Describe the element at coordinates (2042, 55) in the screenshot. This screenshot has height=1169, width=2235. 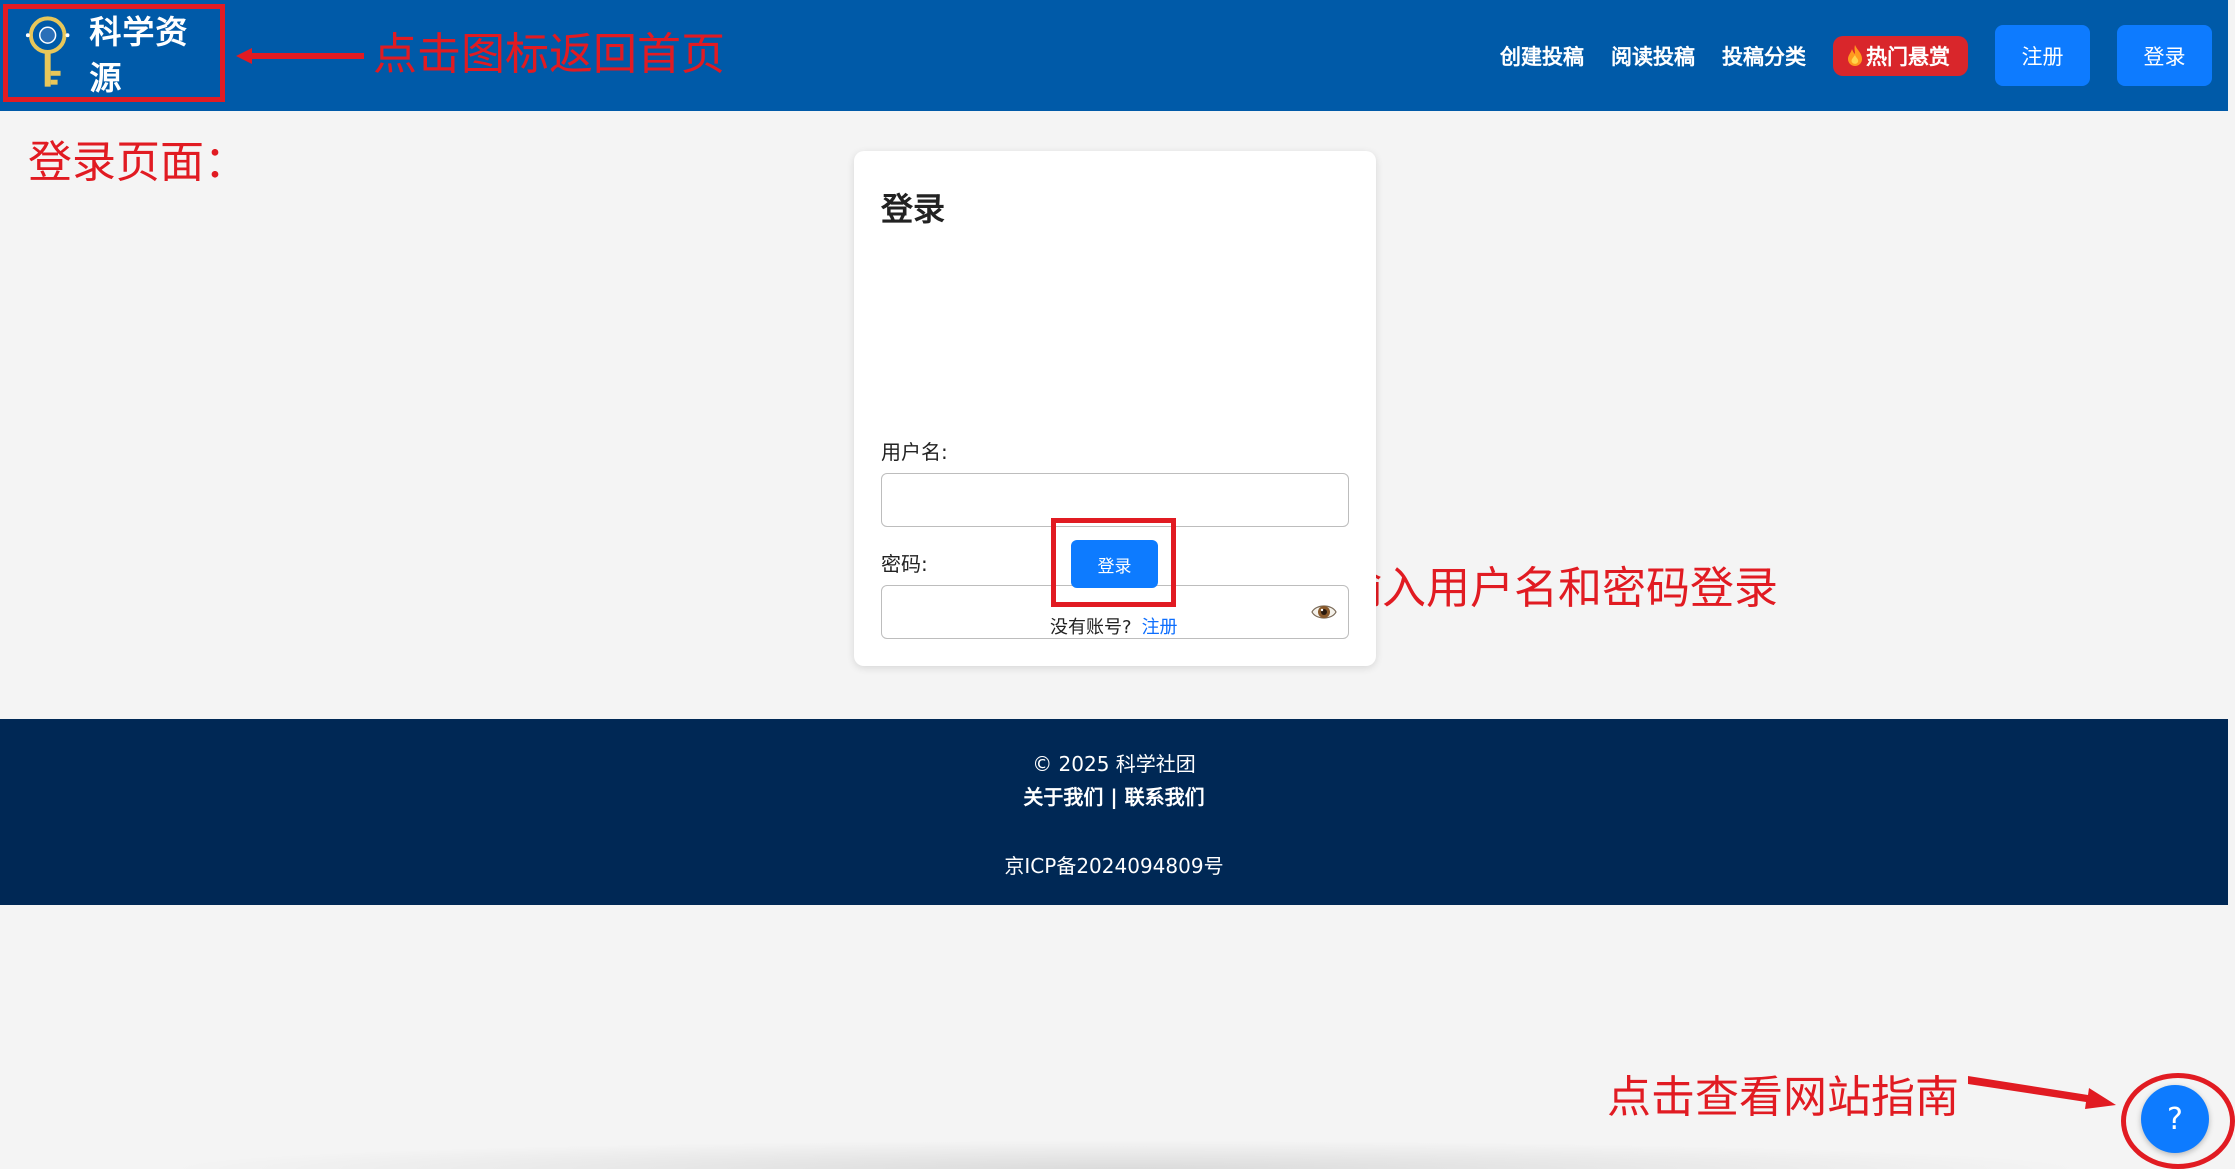
I see `register-button: 注册` at that location.